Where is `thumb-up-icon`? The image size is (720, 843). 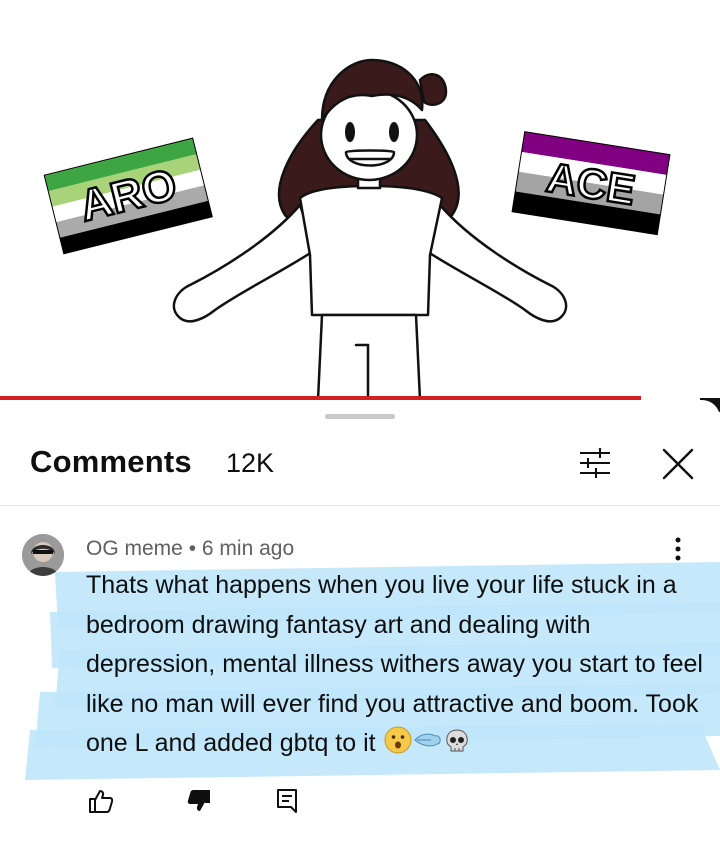
thumb-up-icon is located at coordinates (101, 801).